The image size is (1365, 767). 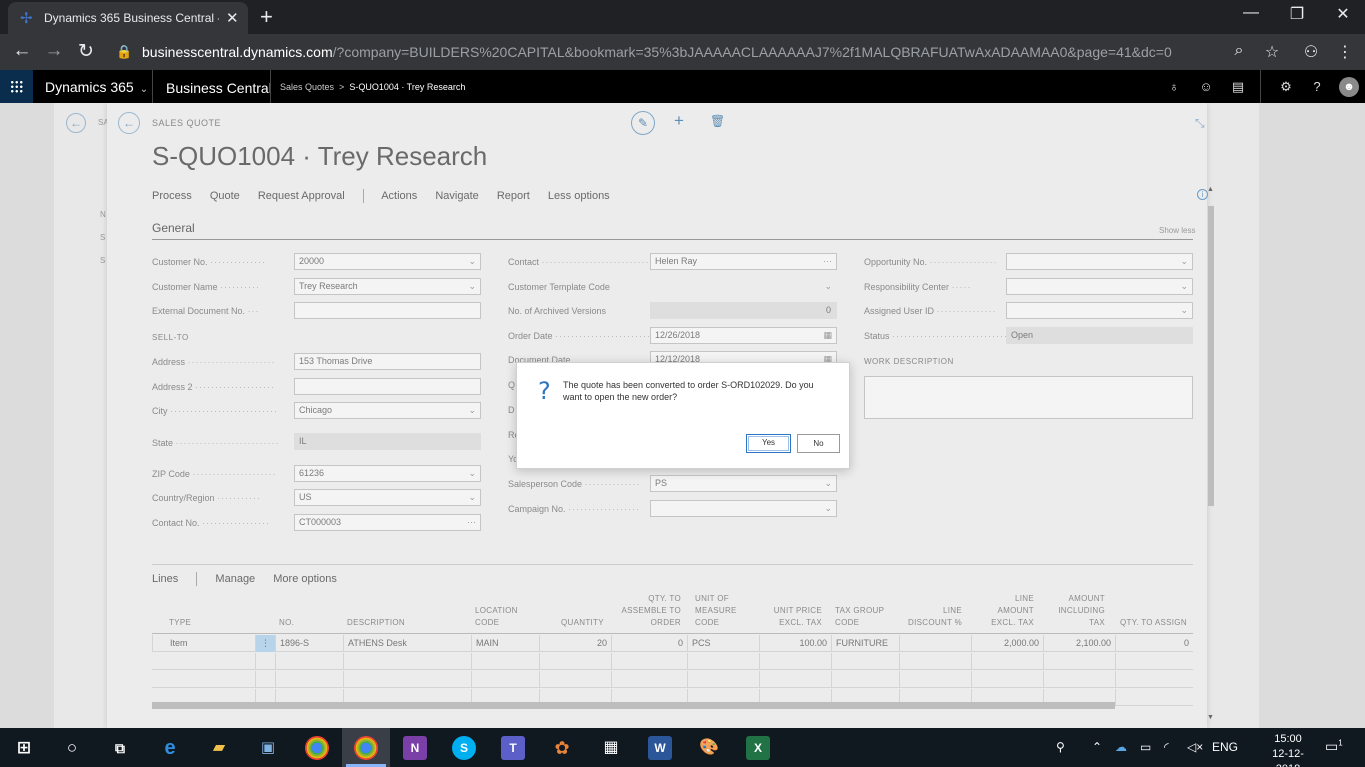 I want to click on dynamics-365-menu: Dynamics 365 ⌄, so click(x=96, y=87).